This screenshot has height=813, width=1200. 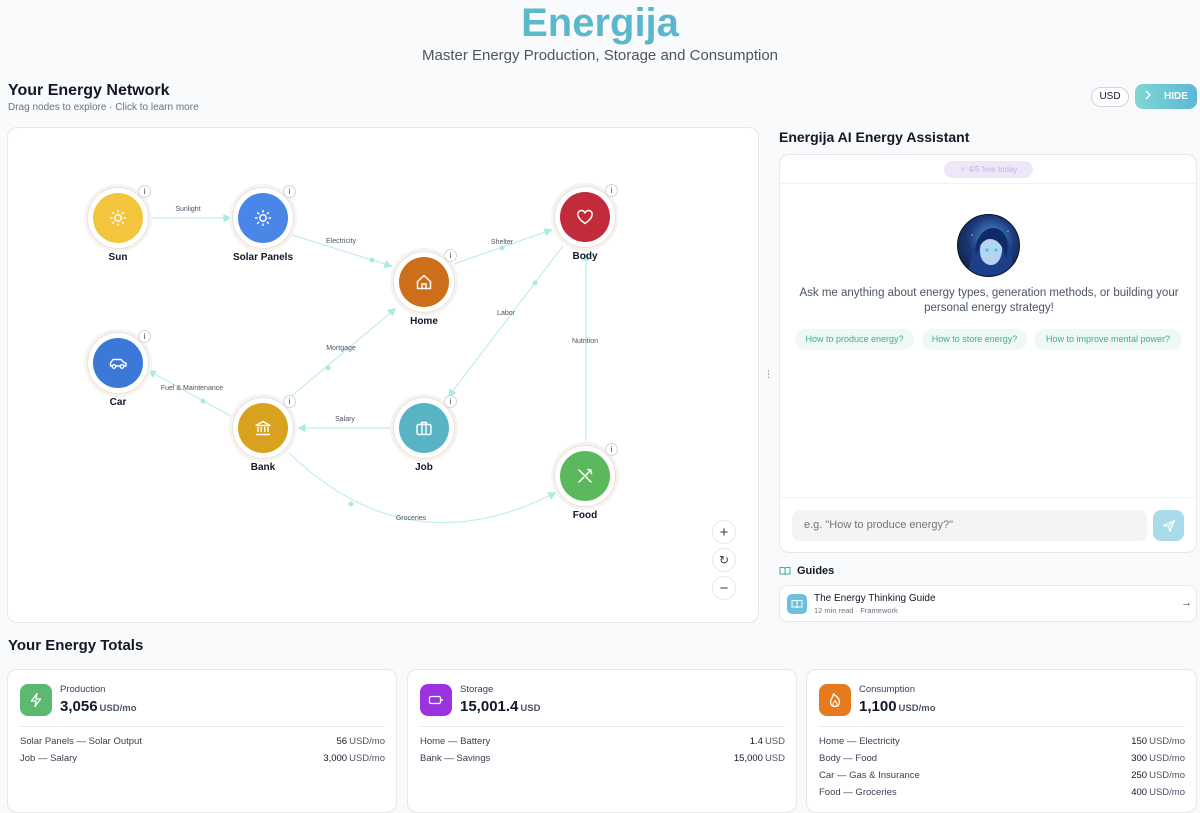 I want to click on edge-label-nutrition: Nutrition, so click(x=585, y=341).